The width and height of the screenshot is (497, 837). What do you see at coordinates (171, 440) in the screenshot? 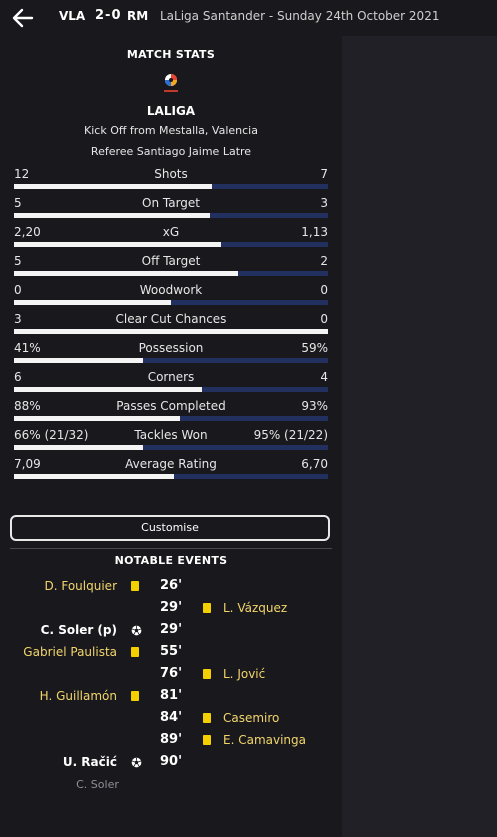
I see `stat-row: 66% (21/32) Tackles Won 95% (21/22)` at bounding box center [171, 440].